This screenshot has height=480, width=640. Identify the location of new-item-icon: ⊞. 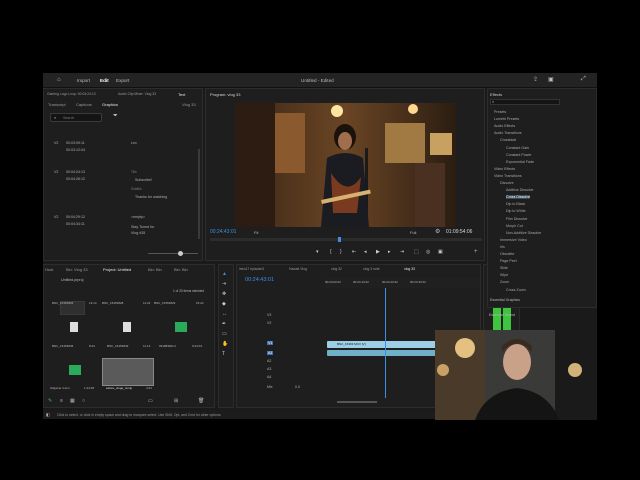
(176, 401).